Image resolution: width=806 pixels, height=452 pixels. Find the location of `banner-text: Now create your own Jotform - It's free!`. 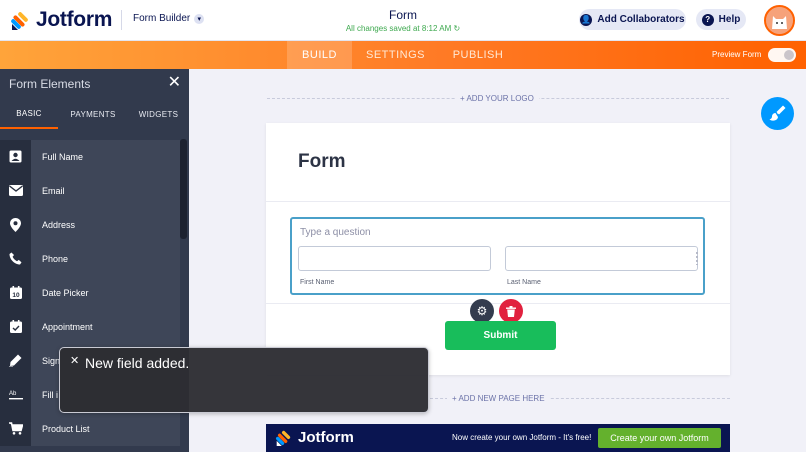

banner-text: Now create your own Jotform - It's free! is located at coordinates (522, 437).